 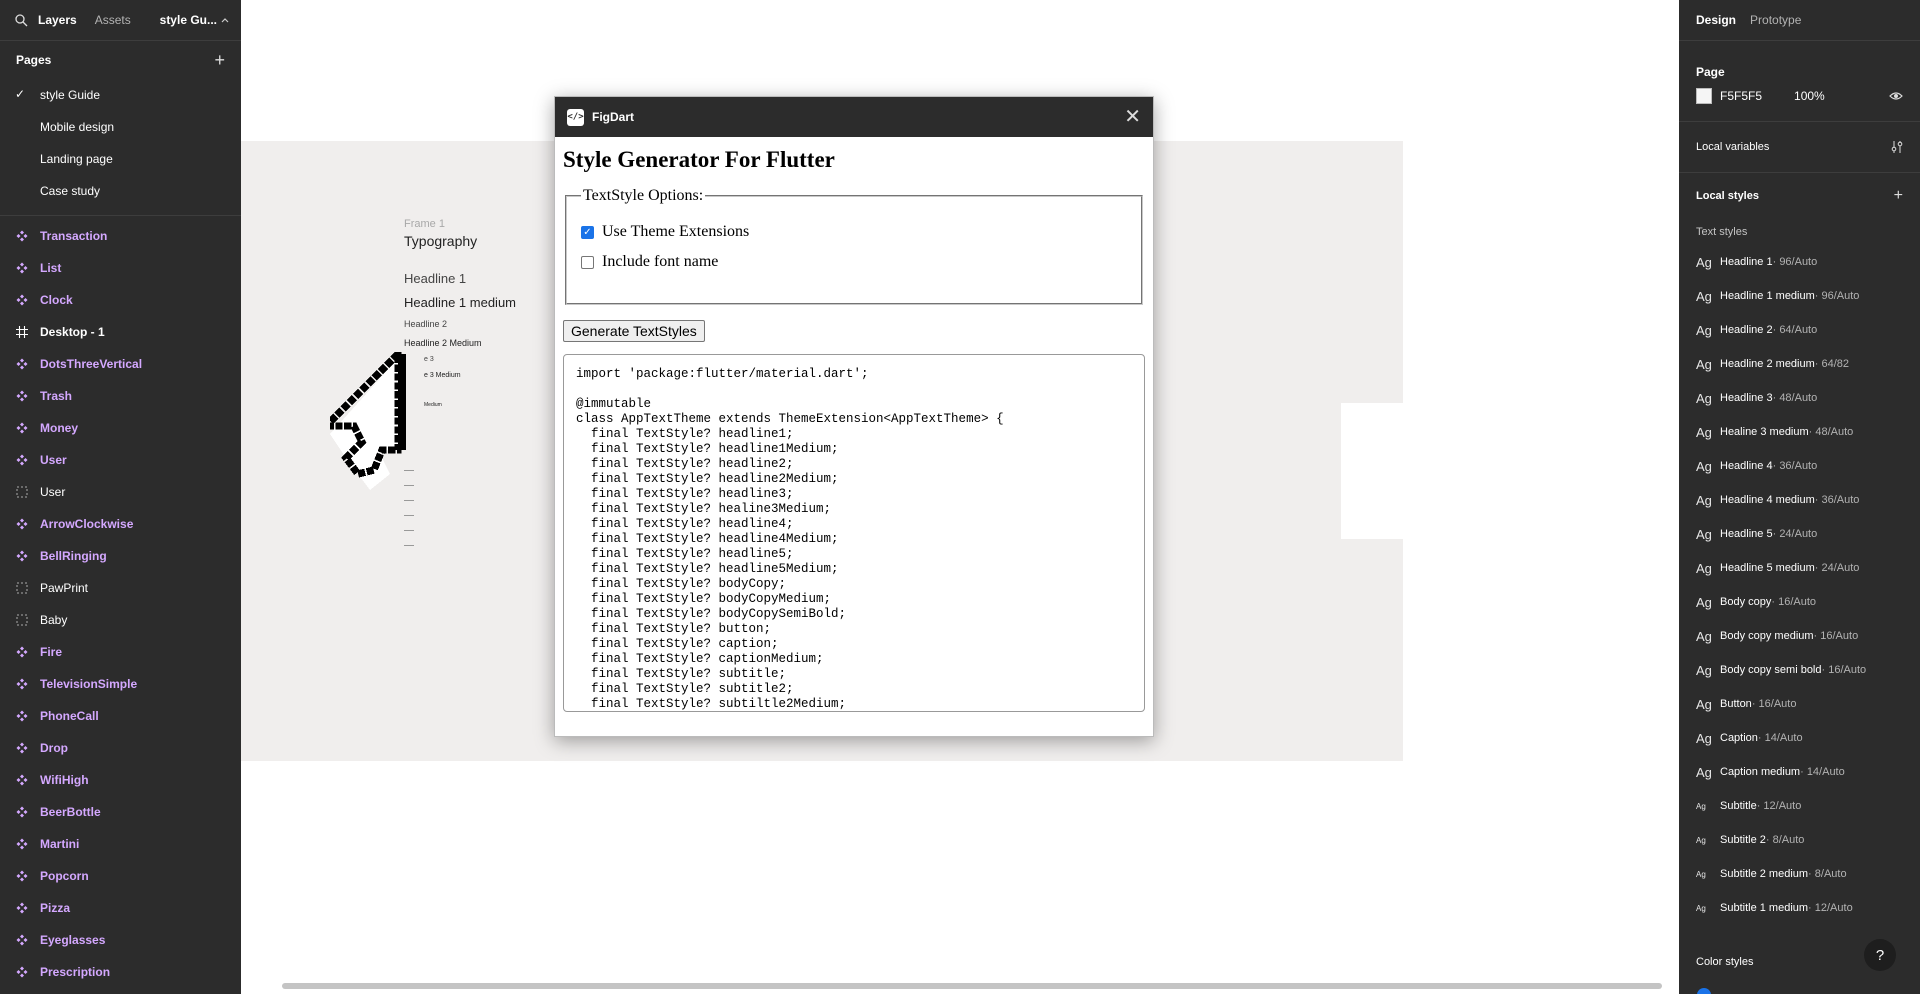 What do you see at coordinates (1722, 232) in the screenshot?
I see `text-styles-heading: Text styles` at bounding box center [1722, 232].